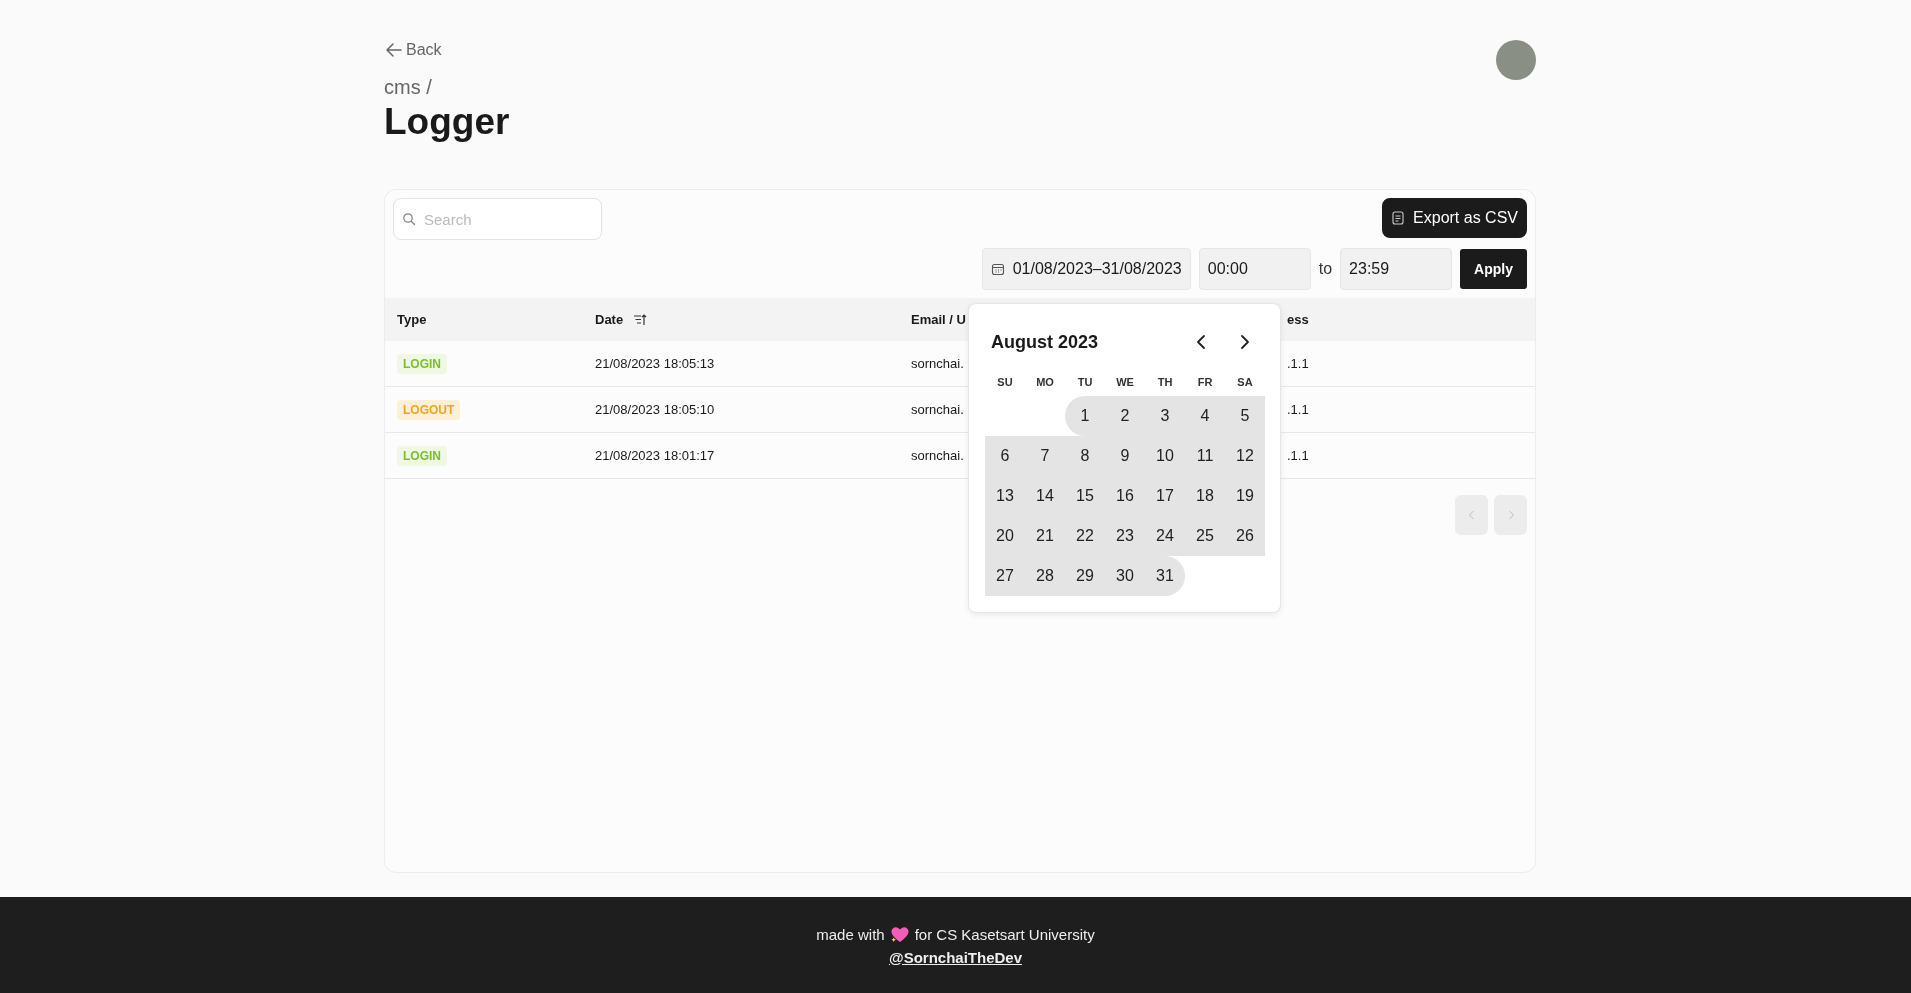  I want to click on calendar-day: 27, so click(1005, 576).